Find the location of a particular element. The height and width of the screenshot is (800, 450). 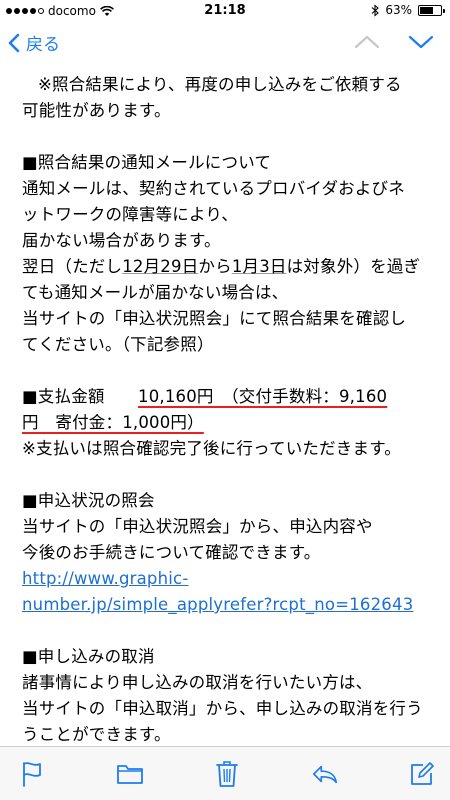

section-heading: ■照合結果の通知メールについて is located at coordinates (147, 162).